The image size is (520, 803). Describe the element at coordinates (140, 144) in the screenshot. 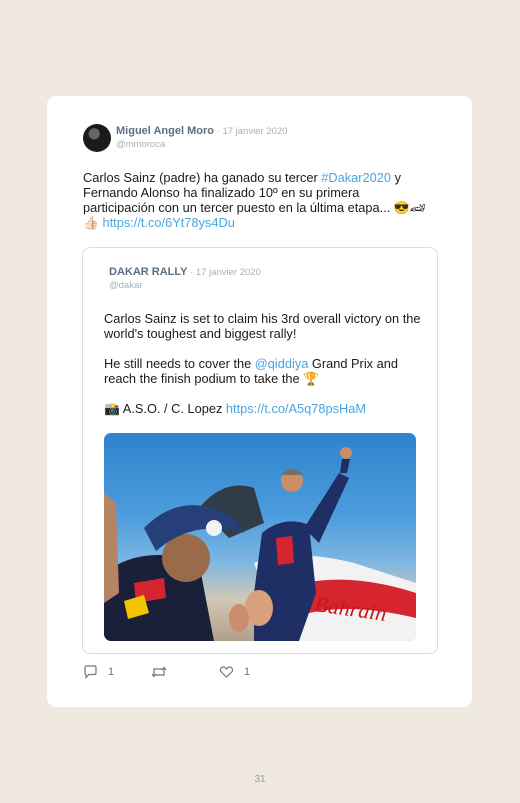

I see `author-handle: @mmoroca` at that location.